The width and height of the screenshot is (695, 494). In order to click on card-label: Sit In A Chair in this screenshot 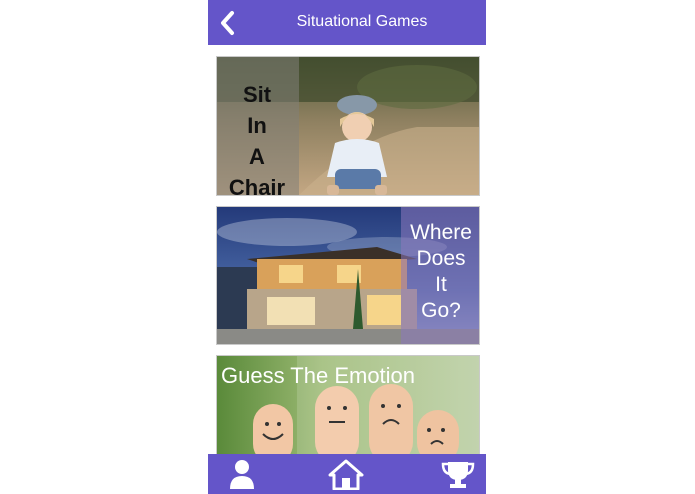, I will do `click(257, 139)`.